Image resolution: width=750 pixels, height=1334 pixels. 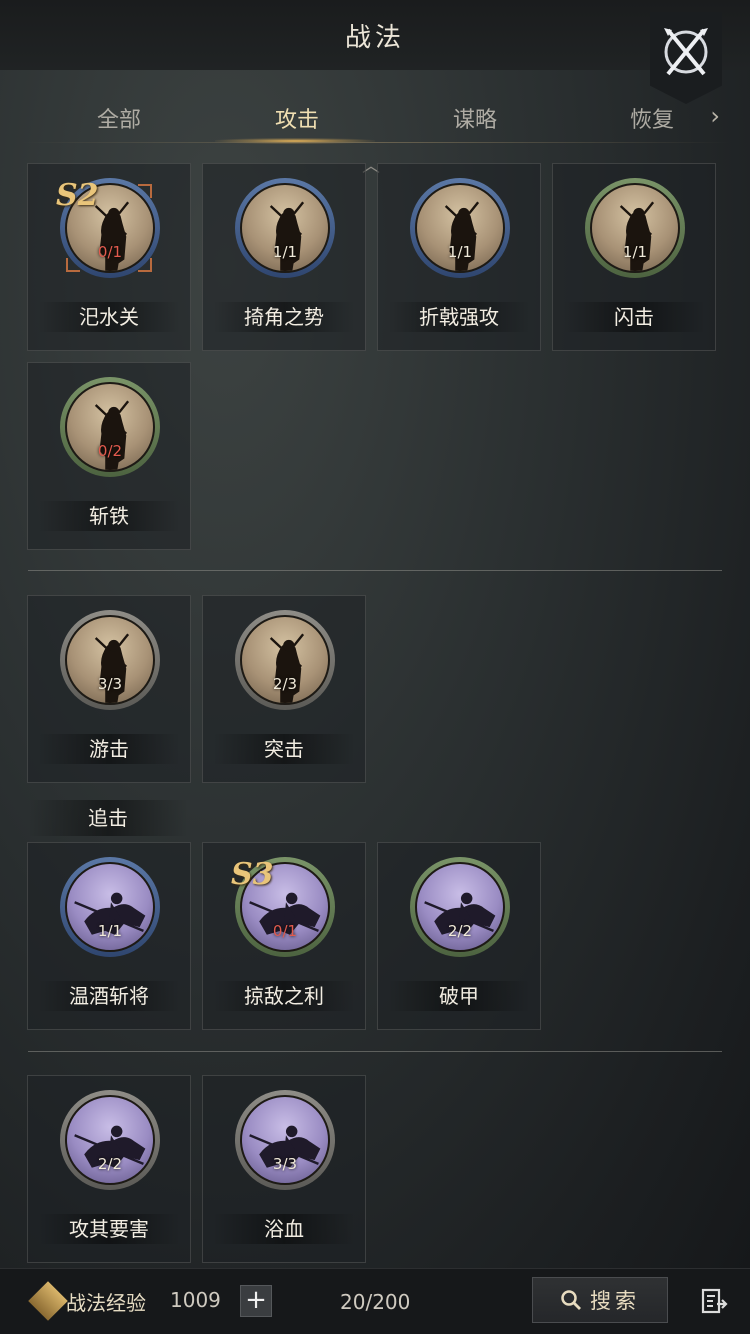 What do you see at coordinates (459, 317) in the screenshot?
I see `skill-name: 折戟强攻` at bounding box center [459, 317].